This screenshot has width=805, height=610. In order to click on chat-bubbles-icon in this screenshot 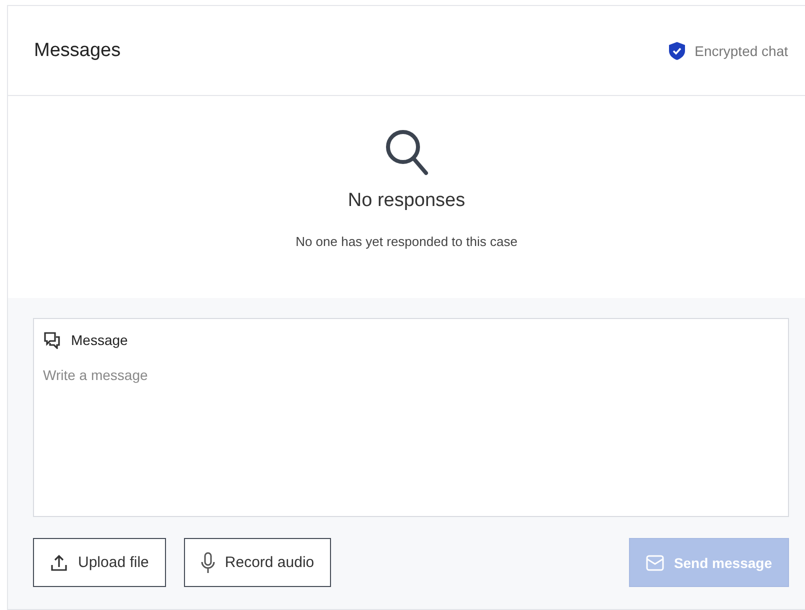, I will do `click(52, 340)`.